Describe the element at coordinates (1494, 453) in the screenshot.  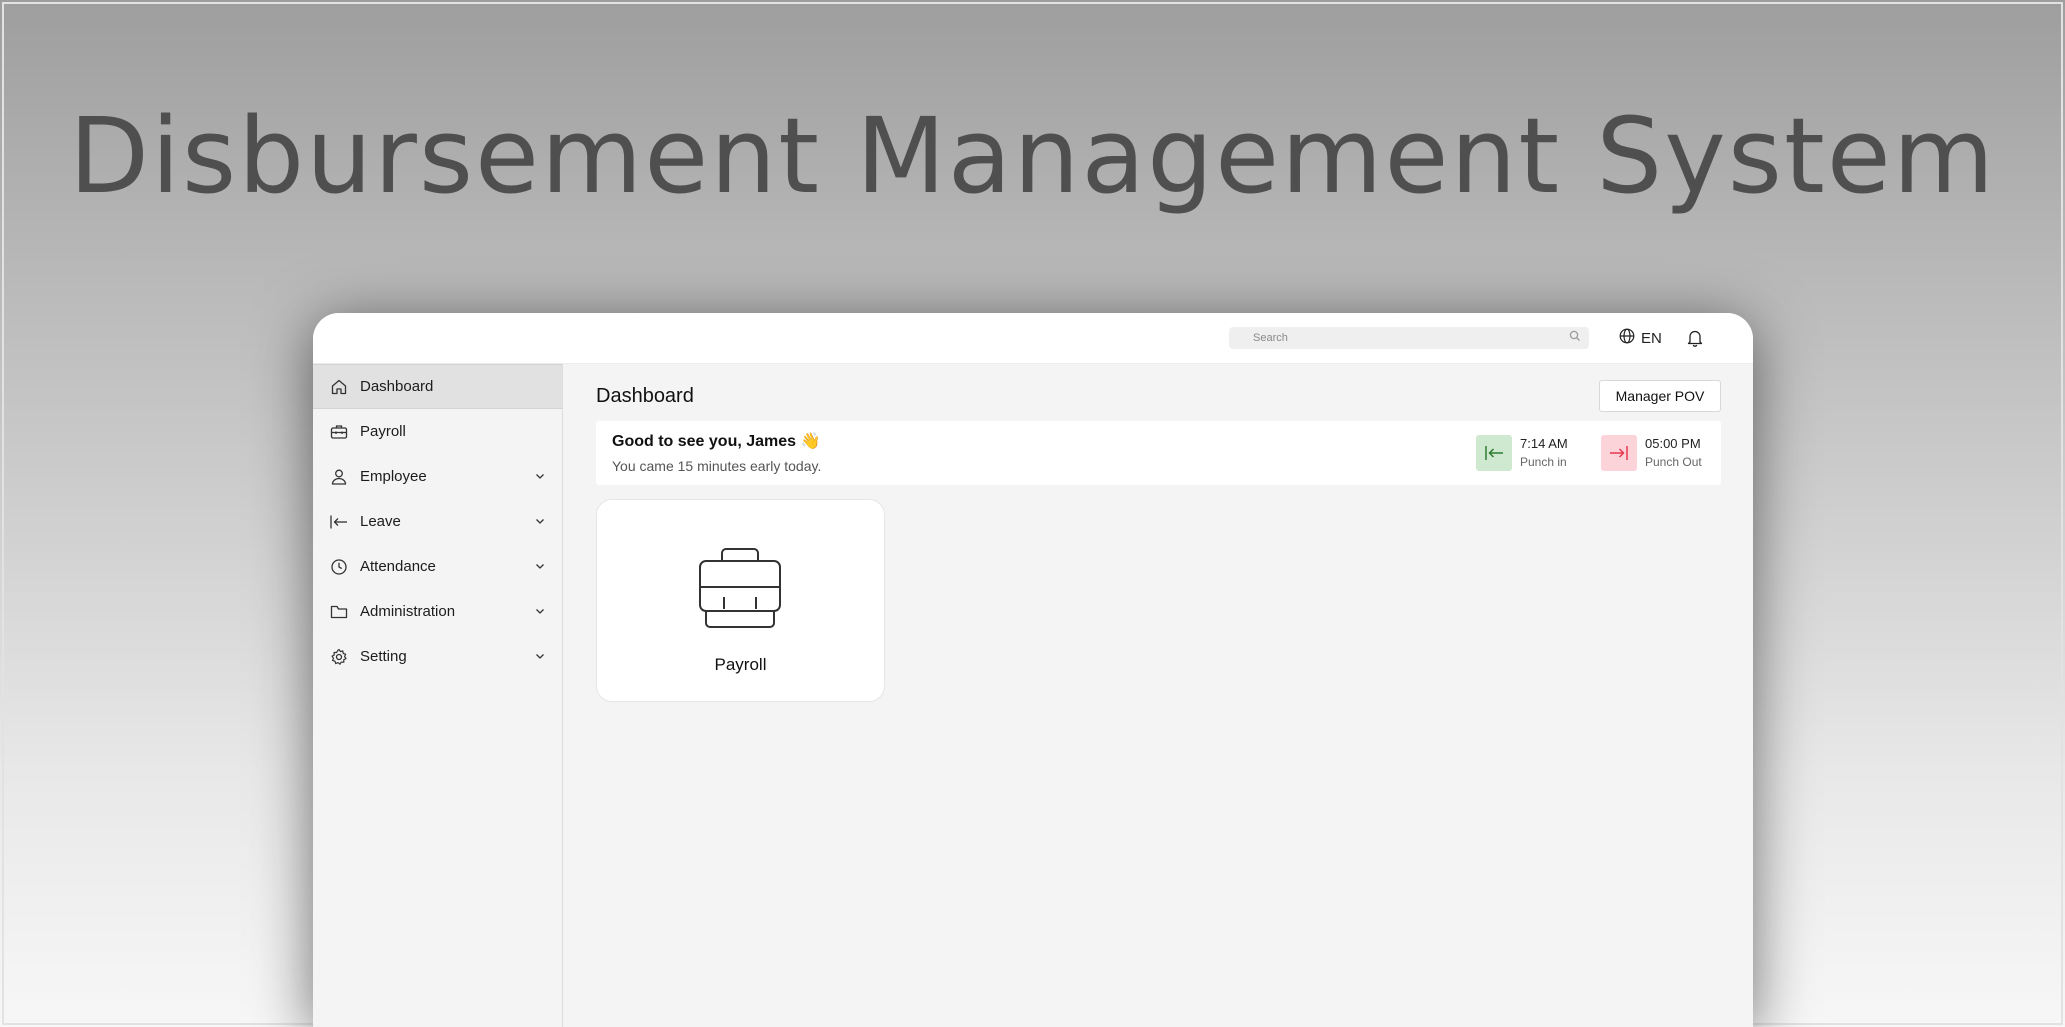
I see `punch-in-icon` at that location.